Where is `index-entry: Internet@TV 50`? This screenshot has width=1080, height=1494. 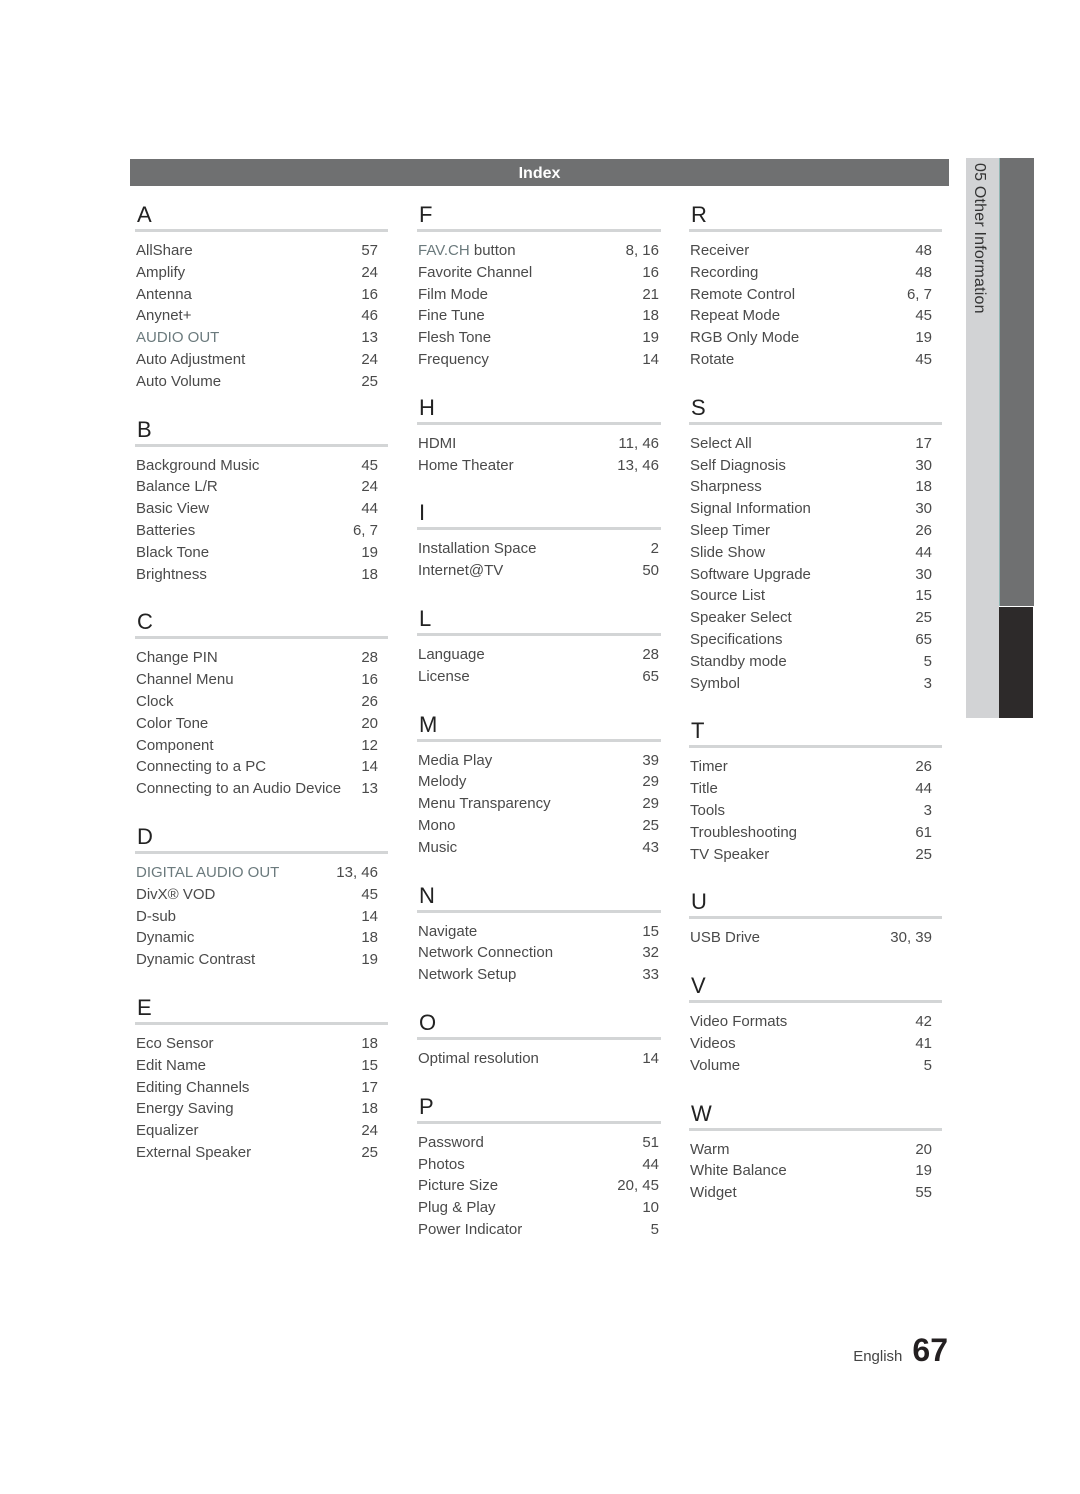 index-entry: Internet@TV 50 is located at coordinates (539, 571).